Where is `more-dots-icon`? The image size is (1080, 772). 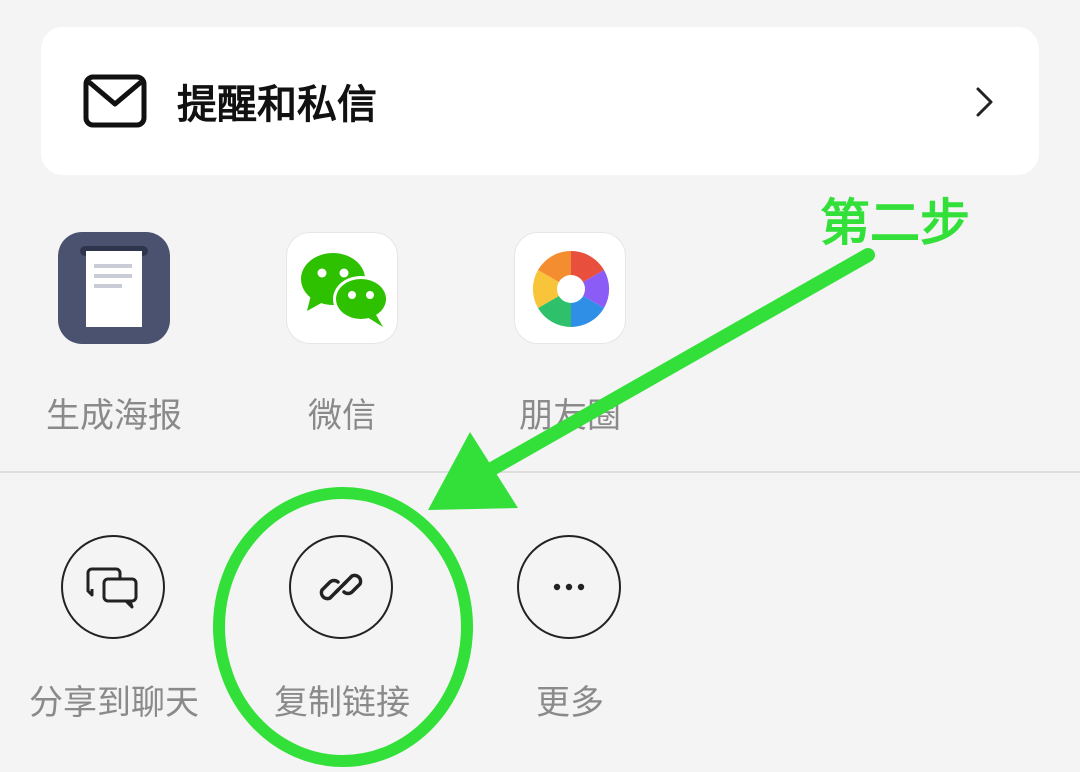
more-dots-icon is located at coordinates (569, 587).